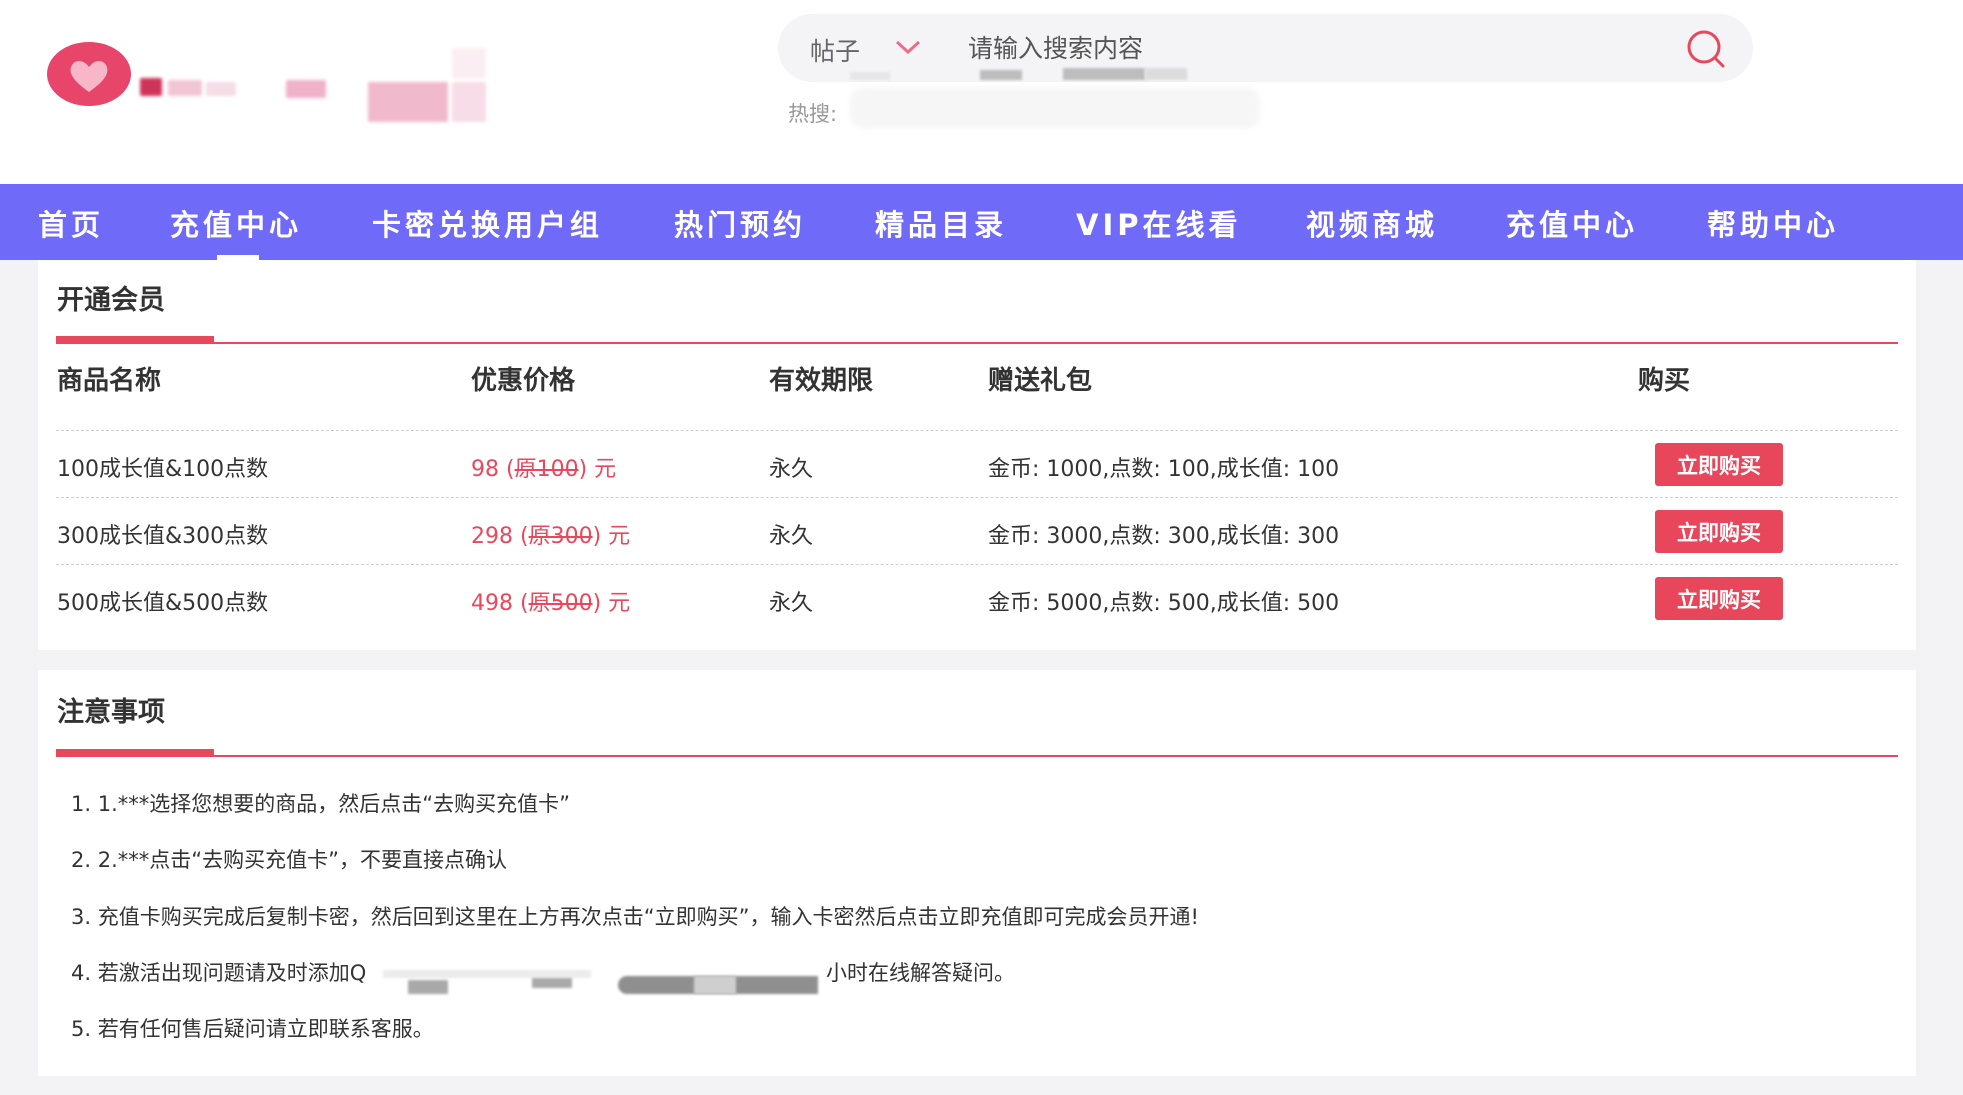 Image resolution: width=1963 pixels, height=1095 pixels. I want to click on nav-item-home: 首页, so click(71, 223).